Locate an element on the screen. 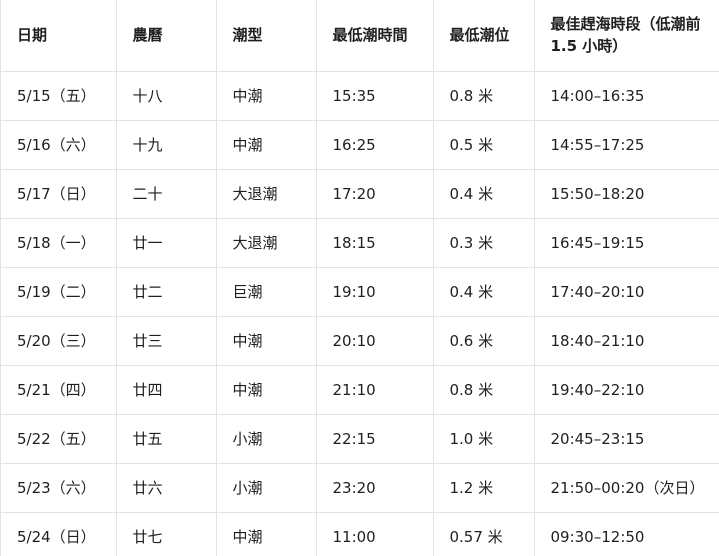 The image size is (719, 556). cell-lunar-date: 廿一 is located at coordinates (166, 243).